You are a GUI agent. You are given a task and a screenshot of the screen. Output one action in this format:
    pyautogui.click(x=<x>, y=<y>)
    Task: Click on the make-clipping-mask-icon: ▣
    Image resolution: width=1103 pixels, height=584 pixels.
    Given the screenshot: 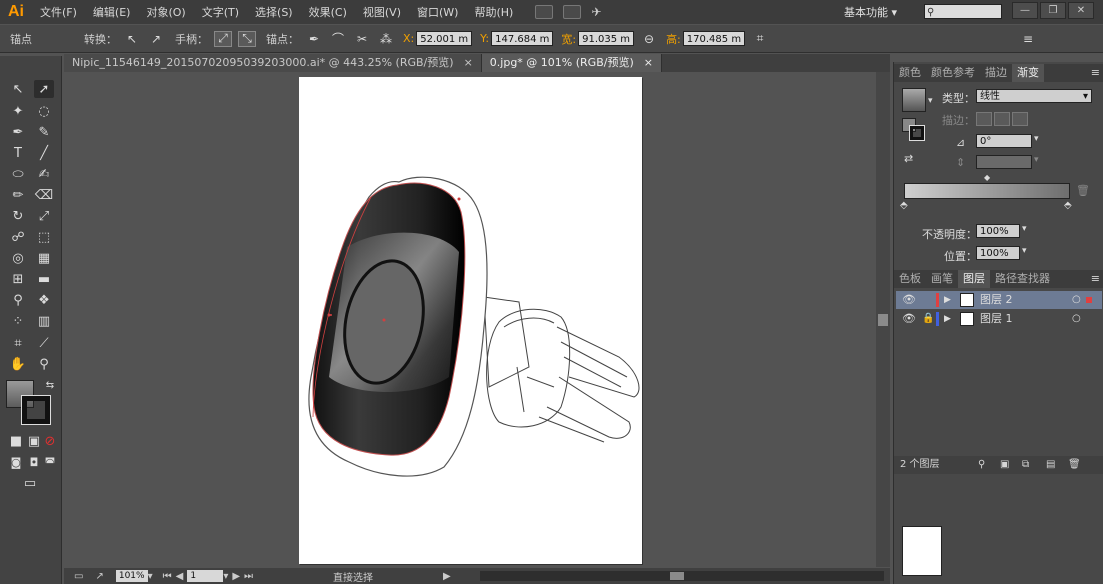 What is the action you would take?
    pyautogui.click(x=1004, y=465)
    